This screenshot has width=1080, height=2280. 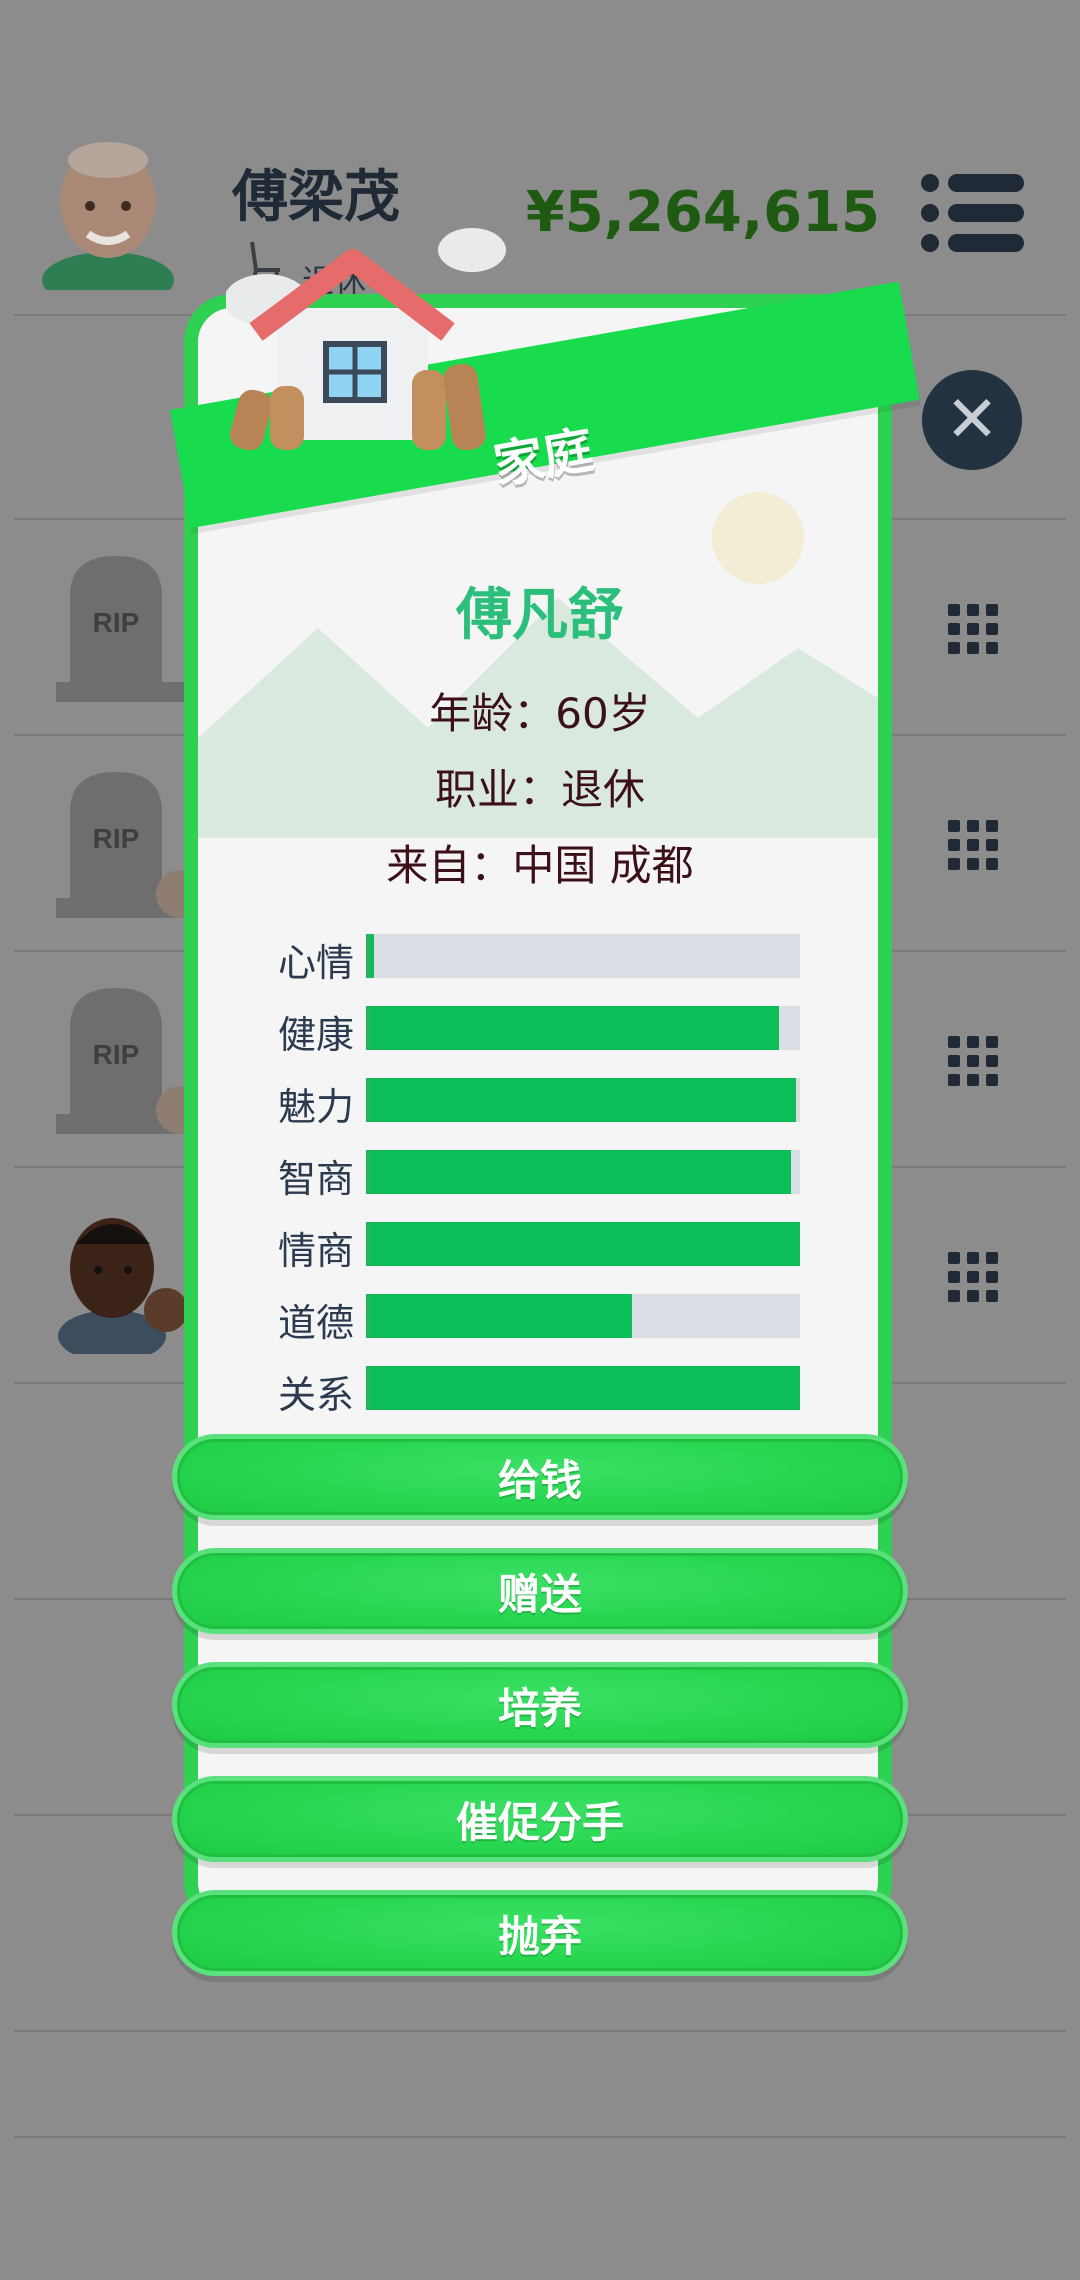 What do you see at coordinates (315, 1035) in the screenshot?
I see `stat-label-health: 健康` at bounding box center [315, 1035].